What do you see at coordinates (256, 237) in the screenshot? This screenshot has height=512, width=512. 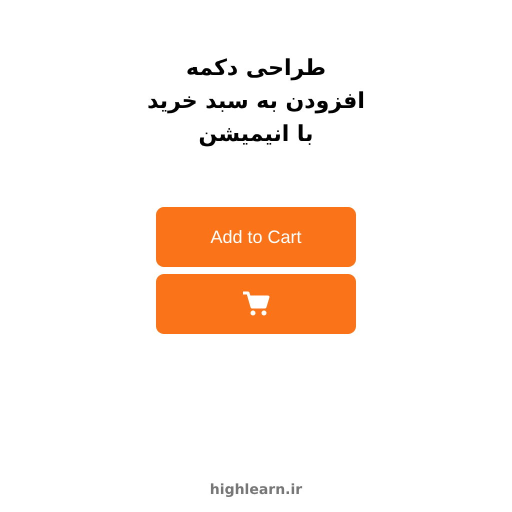 I see `add-to-cart-button: Add to Cart` at bounding box center [256, 237].